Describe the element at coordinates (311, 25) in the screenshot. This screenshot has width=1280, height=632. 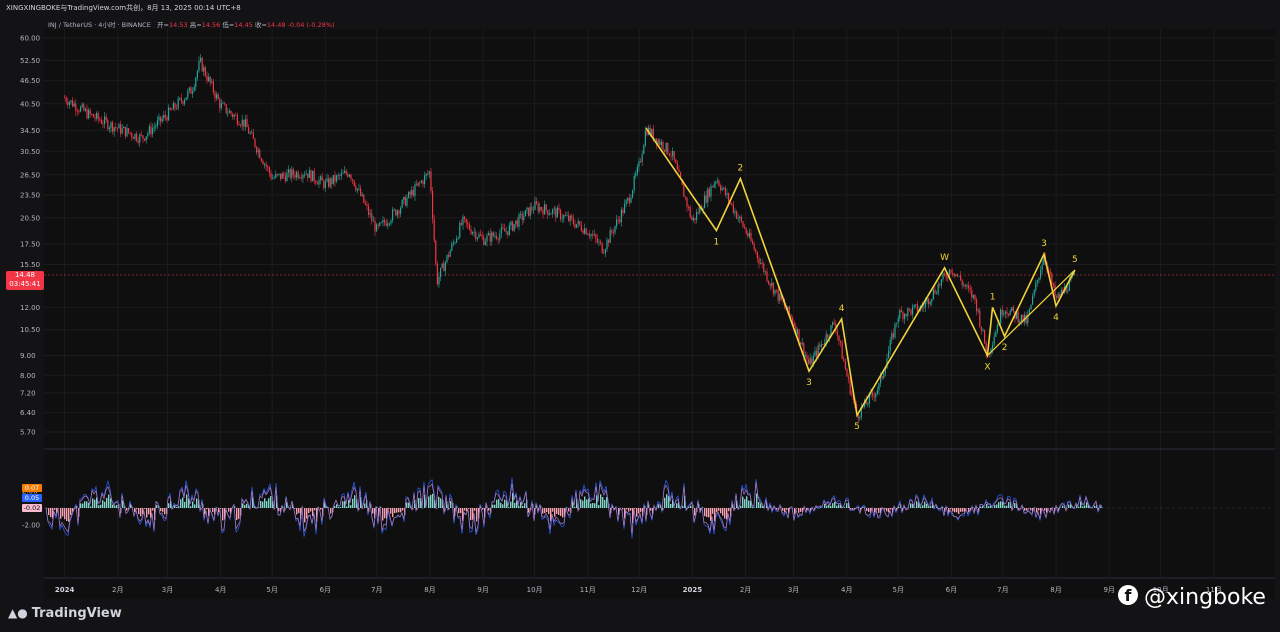
I see `change-value: -0.04 (-0.28%)` at that location.